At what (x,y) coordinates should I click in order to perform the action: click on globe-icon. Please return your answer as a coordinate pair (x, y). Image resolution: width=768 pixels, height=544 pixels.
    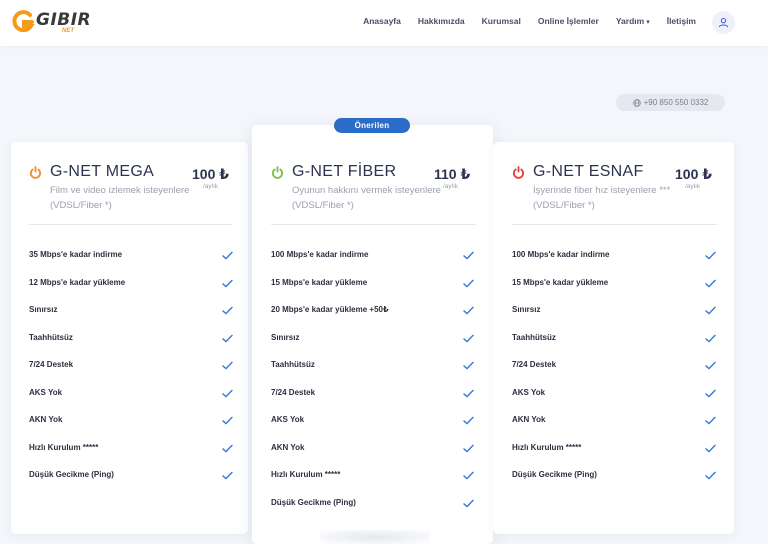
    Looking at the image, I should click on (636, 102).